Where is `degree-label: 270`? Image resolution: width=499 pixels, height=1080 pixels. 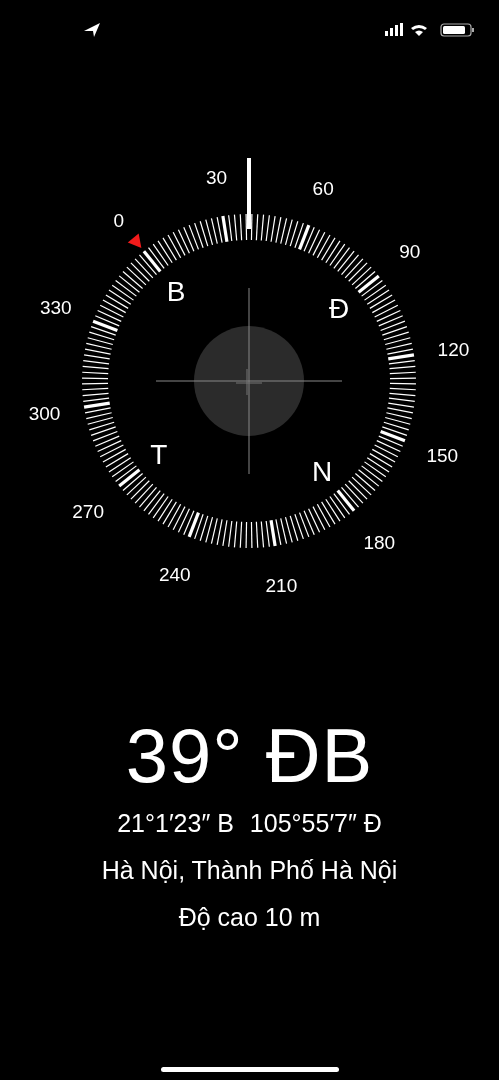
degree-label: 270 is located at coordinates (88, 512).